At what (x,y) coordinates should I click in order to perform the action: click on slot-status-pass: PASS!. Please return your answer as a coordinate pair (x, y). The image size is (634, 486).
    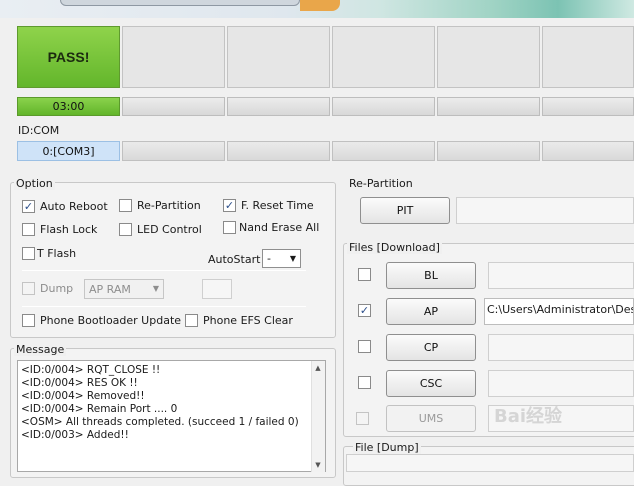
    Looking at the image, I should click on (68, 57).